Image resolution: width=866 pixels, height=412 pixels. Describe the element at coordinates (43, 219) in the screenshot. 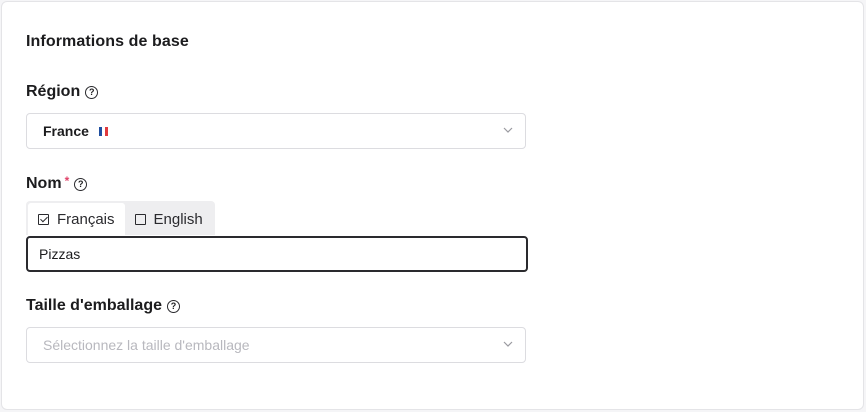

I see `checkbox-checked-icon` at that location.